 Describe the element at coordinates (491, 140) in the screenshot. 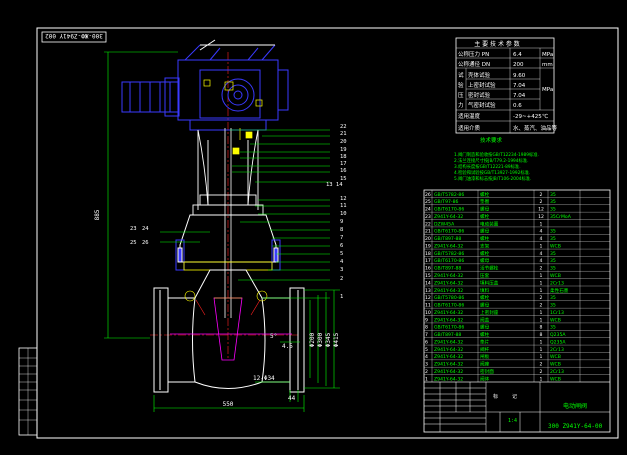

I see `notes-title: 技术要求` at that location.